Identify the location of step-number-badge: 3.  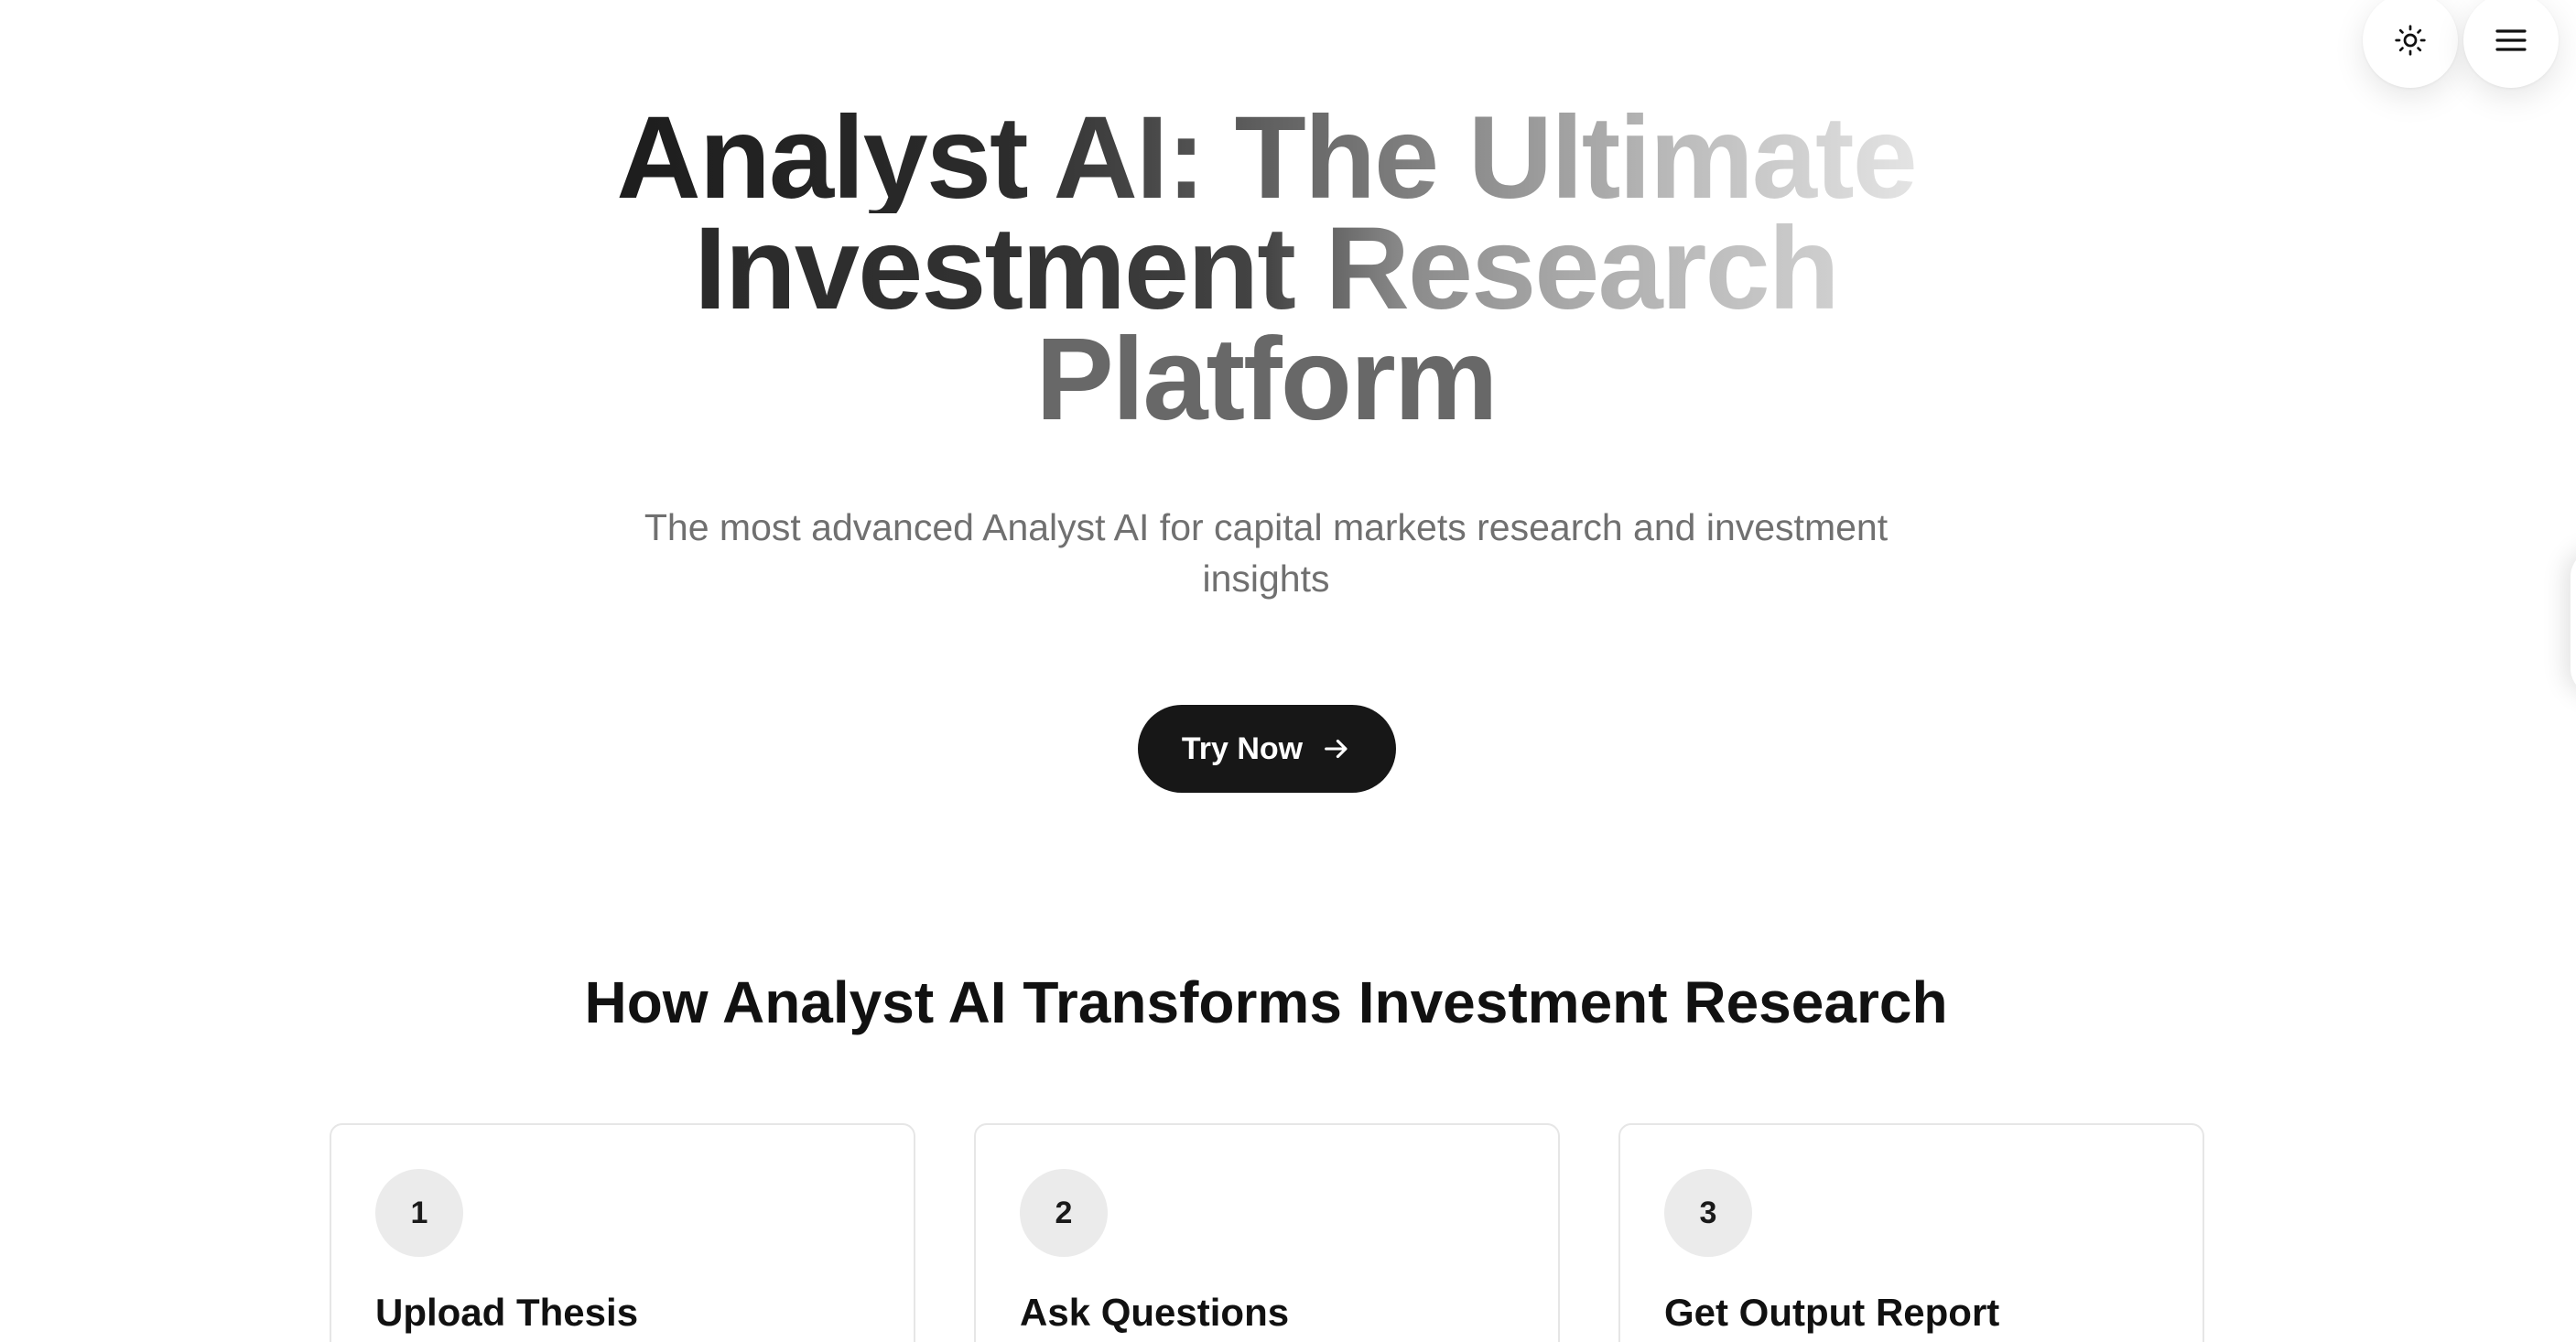
(1708, 1213).